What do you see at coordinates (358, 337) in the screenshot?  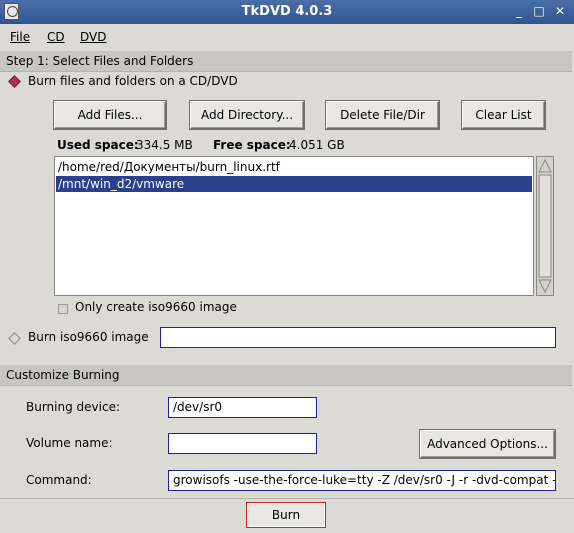 I see `iso-path-input` at bounding box center [358, 337].